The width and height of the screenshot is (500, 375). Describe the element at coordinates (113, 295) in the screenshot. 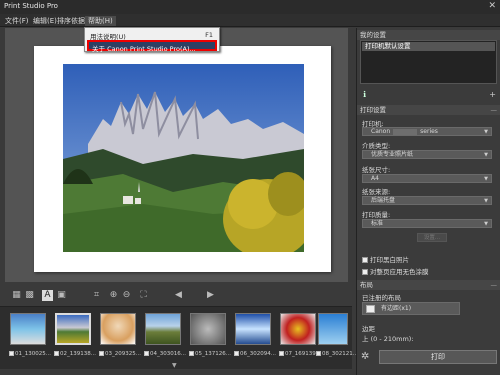

I see `zoom-in-icon: ⊕` at that location.